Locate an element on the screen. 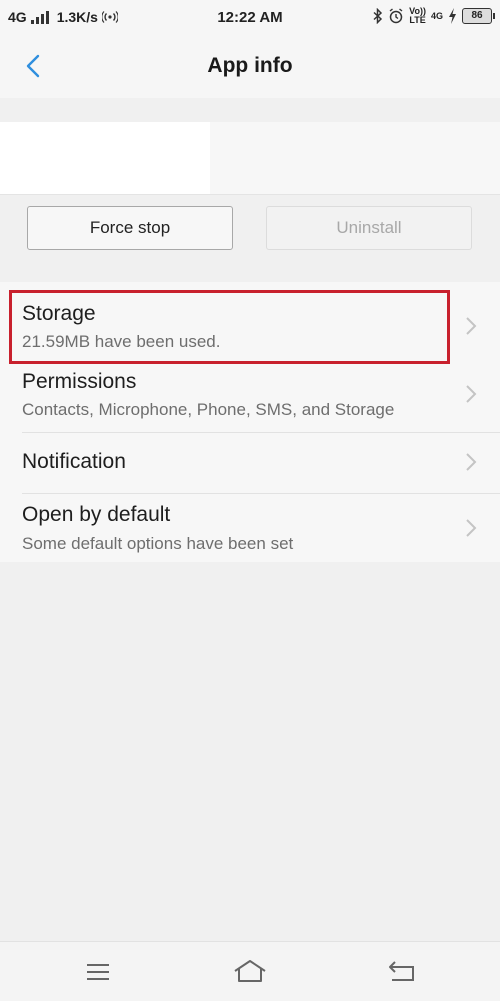  battery-level: 86 is located at coordinates (477, 15).